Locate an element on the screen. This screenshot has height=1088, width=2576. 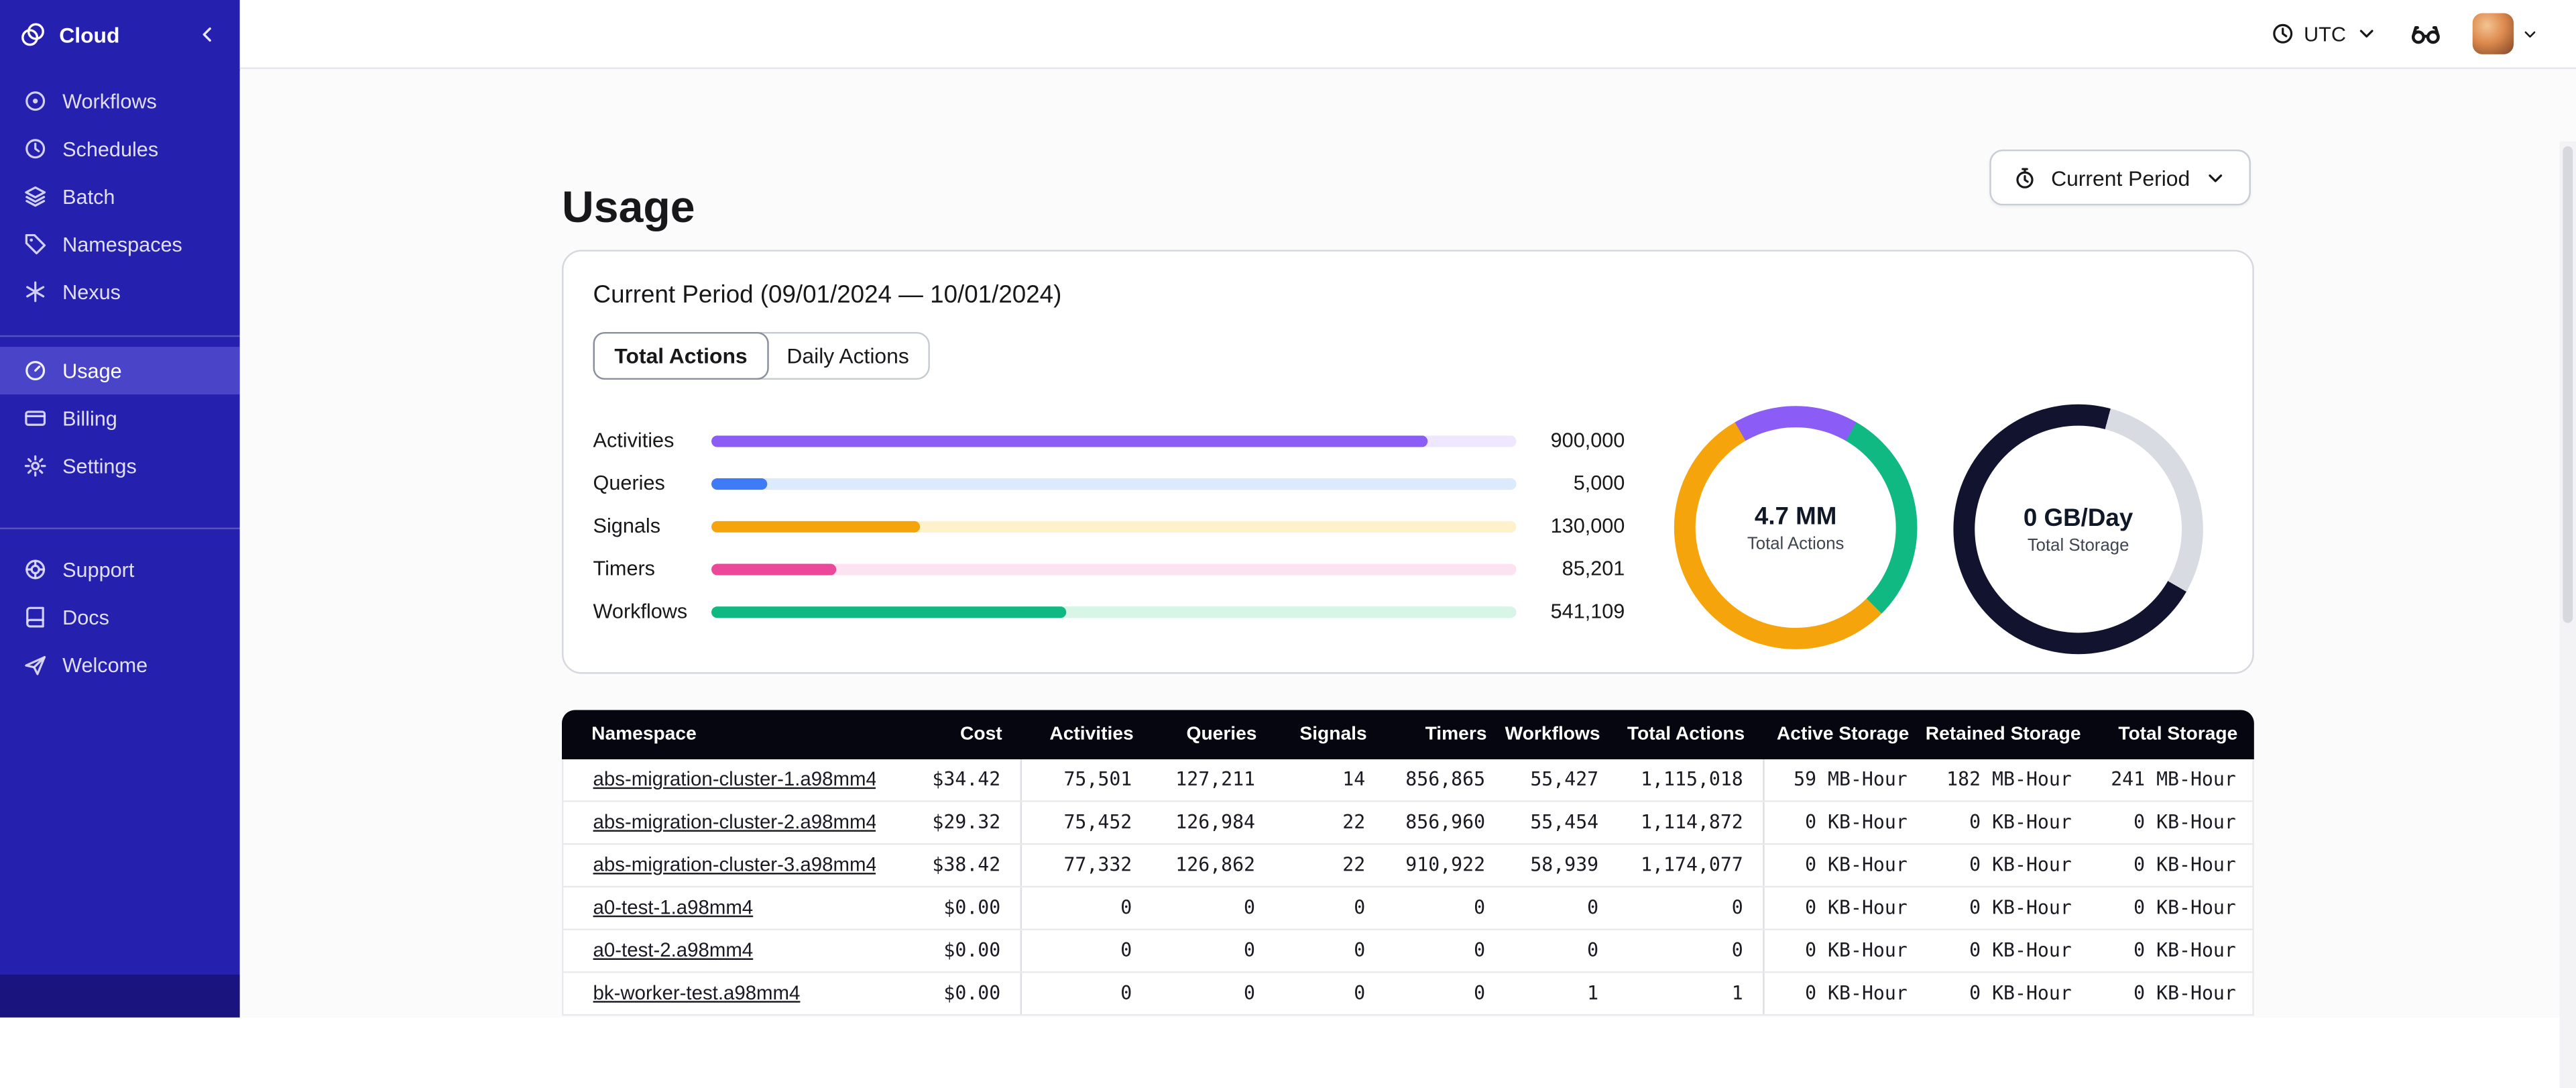
bar-value: 900,000 is located at coordinates (1587, 440).